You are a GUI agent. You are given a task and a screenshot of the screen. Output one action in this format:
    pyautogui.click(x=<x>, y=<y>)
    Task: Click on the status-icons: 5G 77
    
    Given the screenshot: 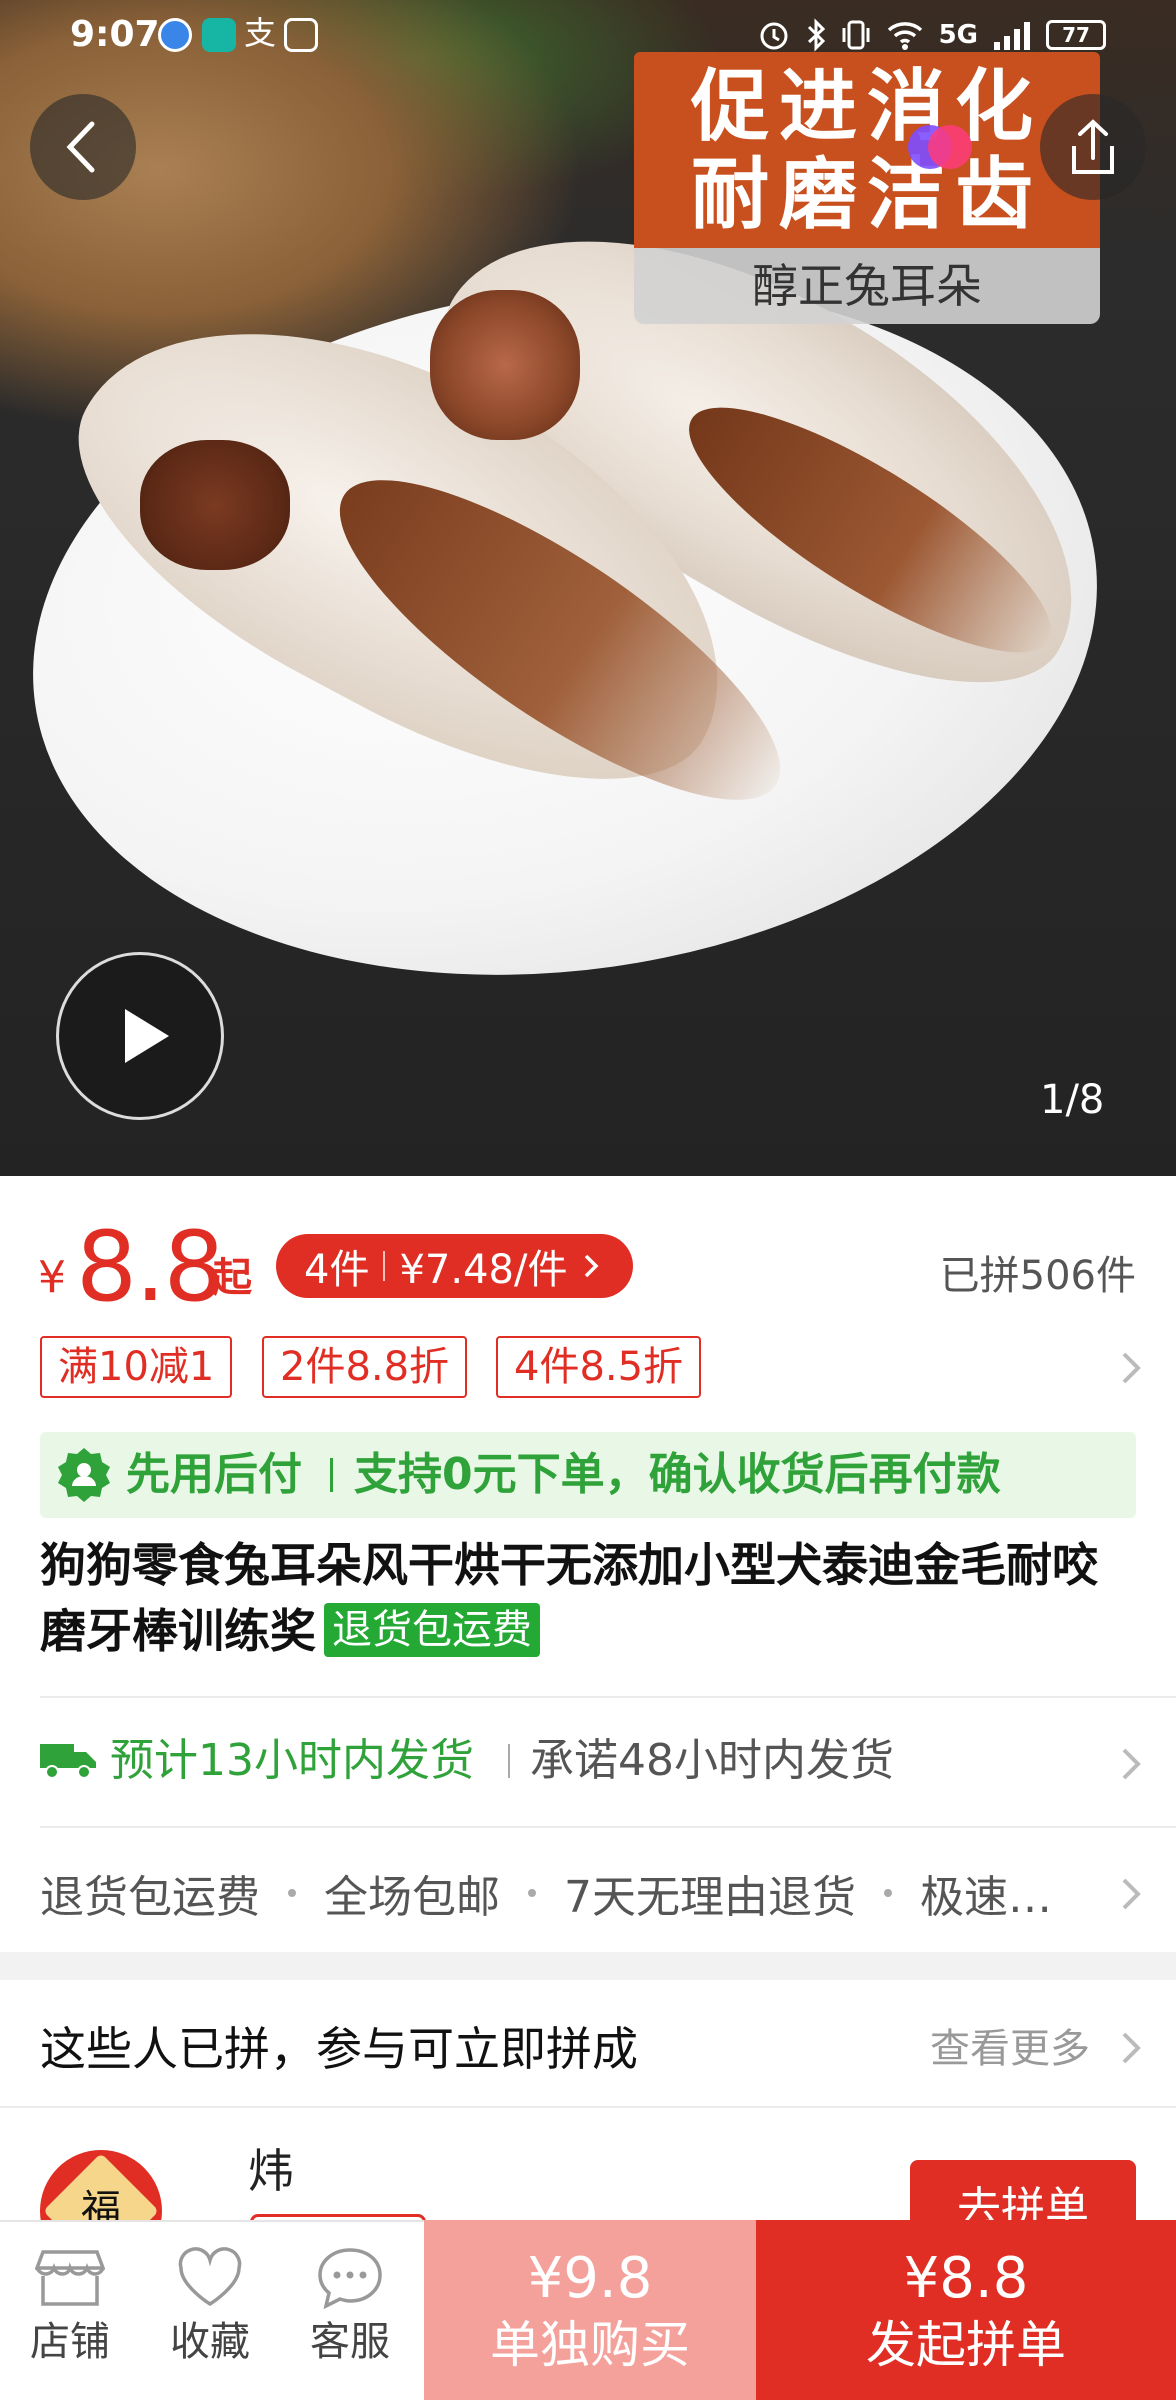 What is the action you would take?
    pyautogui.click(x=931, y=35)
    